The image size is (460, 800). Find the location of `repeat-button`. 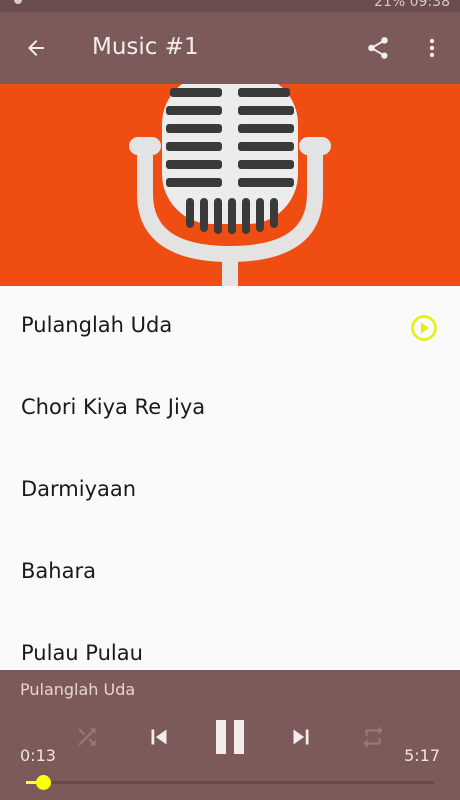

repeat-button is located at coordinates (373, 737).